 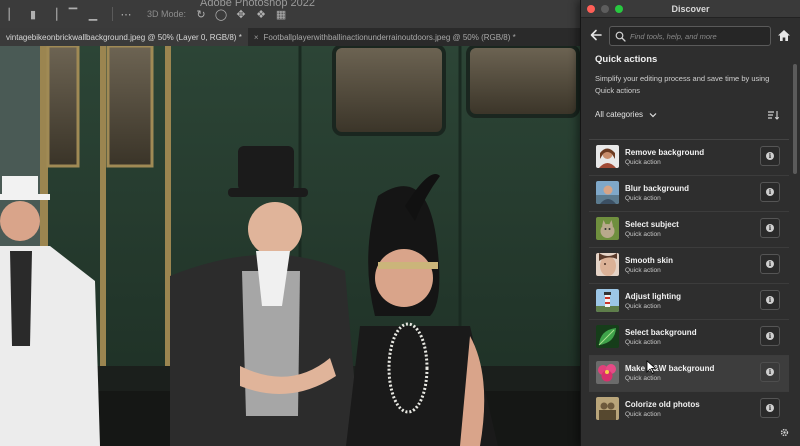 What do you see at coordinates (201, 14) in the screenshot?
I see `3d-orbit-icon: ↻` at bounding box center [201, 14].